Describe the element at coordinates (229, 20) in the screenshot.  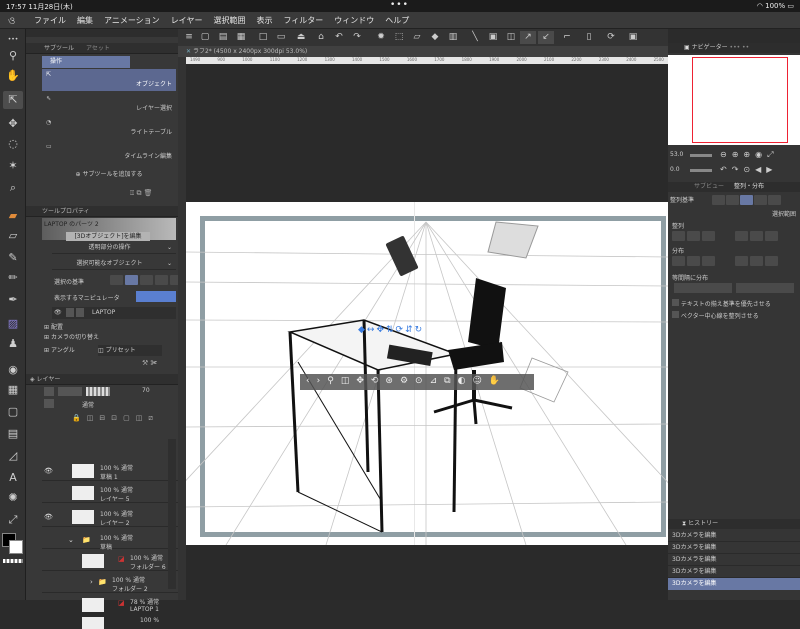
I see `menu-selection: 選択範囲` at that location.